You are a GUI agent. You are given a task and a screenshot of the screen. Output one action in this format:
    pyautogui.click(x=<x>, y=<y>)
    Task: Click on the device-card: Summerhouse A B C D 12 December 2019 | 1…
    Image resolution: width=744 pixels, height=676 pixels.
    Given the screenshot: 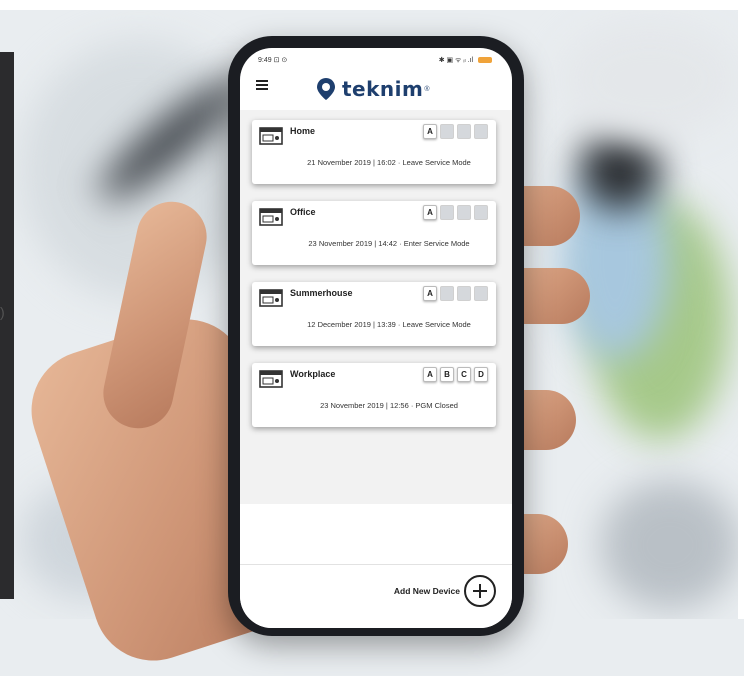 What is the action you would take?
    pyautogui.click(x=374, y=314)
    